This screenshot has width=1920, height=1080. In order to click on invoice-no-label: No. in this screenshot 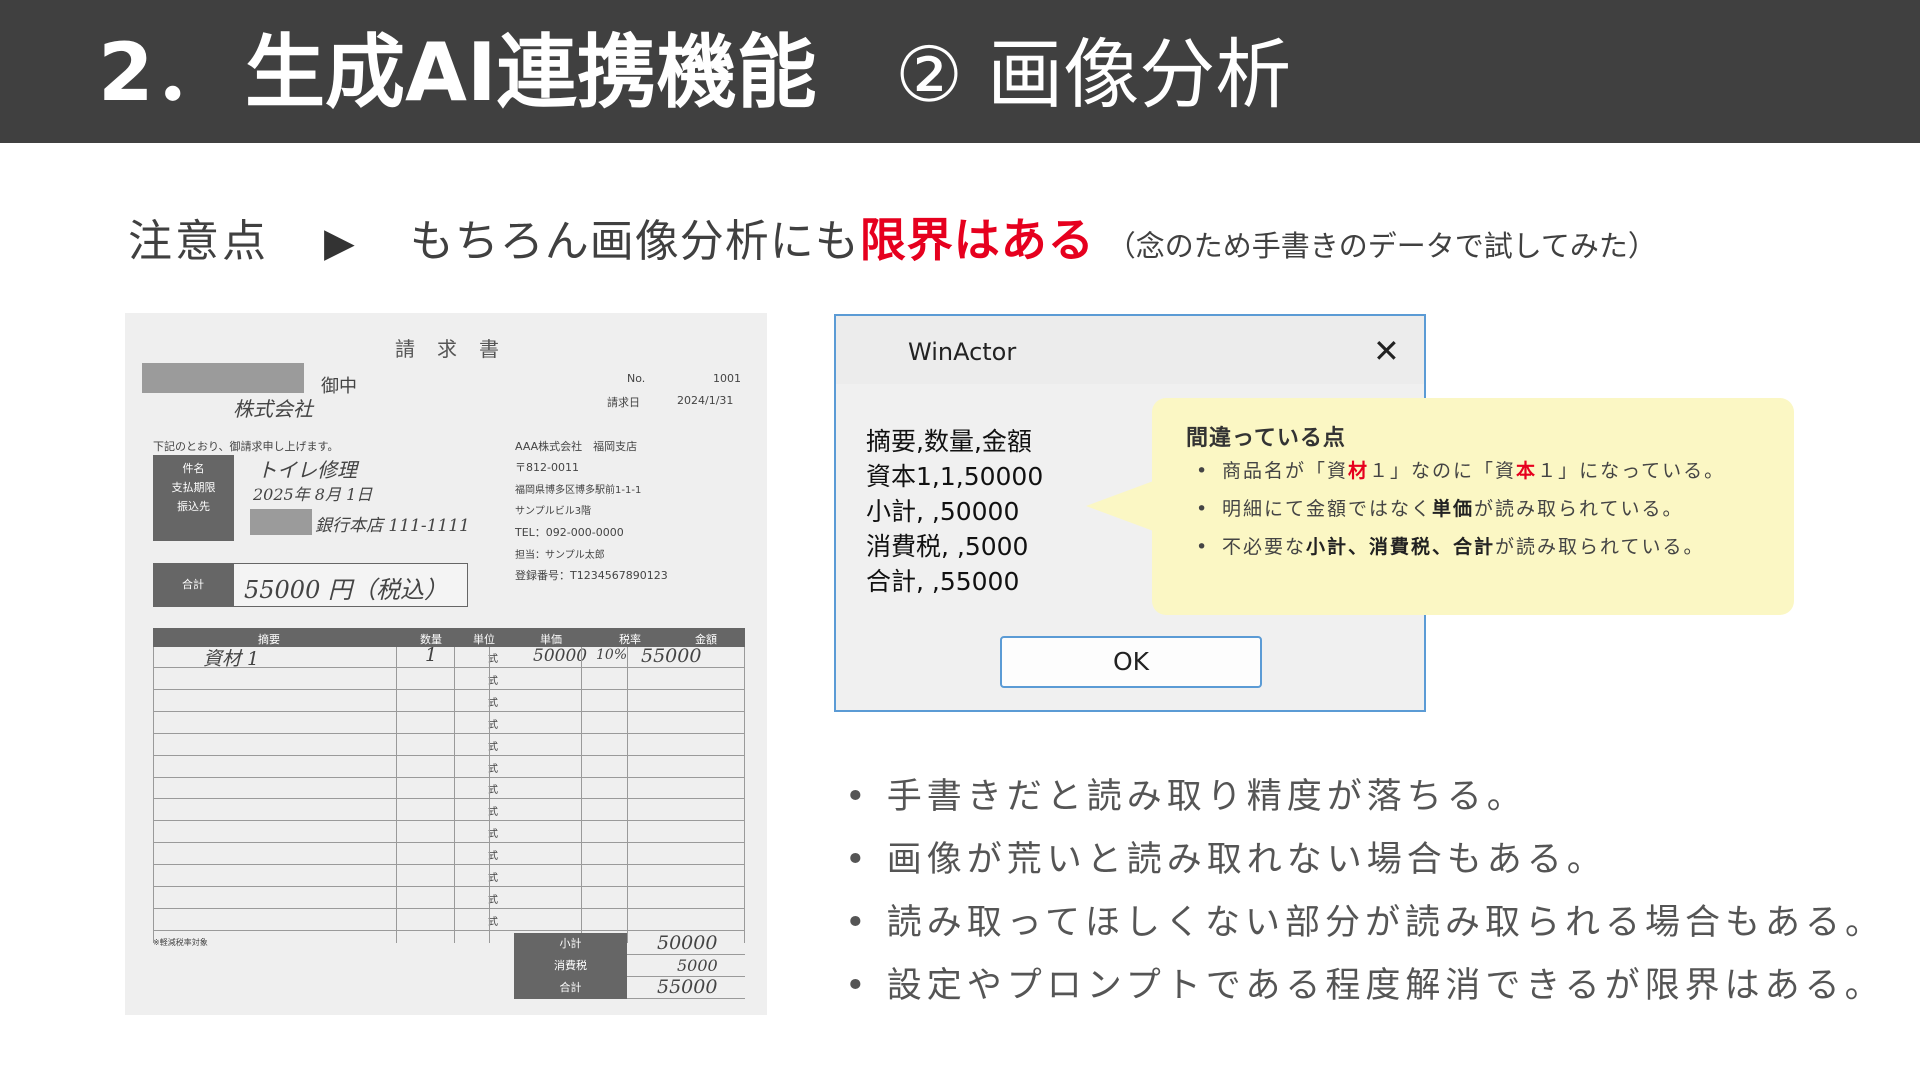, I will do `click(636, 378)`.